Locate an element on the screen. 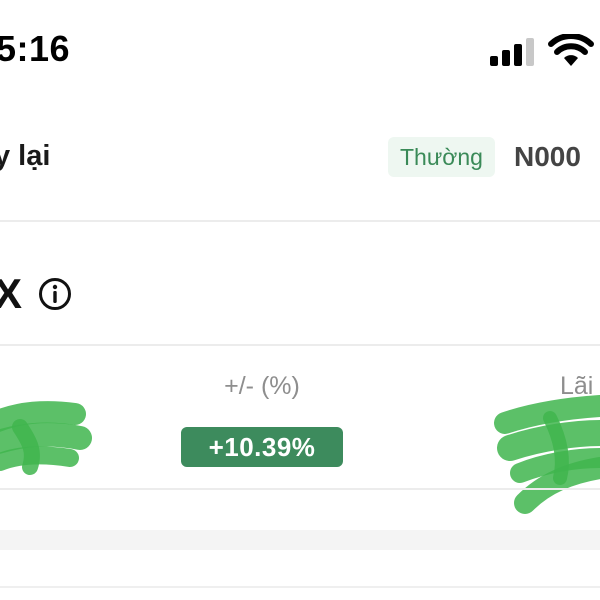 The height and width of the screenshot is (600, 600). signal-icon is located at coordinates (512, 52).